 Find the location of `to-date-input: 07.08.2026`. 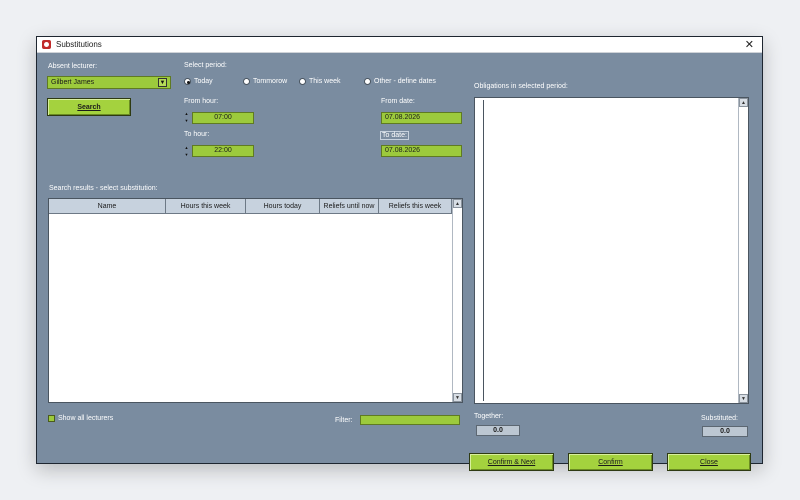

to-date-input: 07.08.2026 is located at coordinates (421, 151).